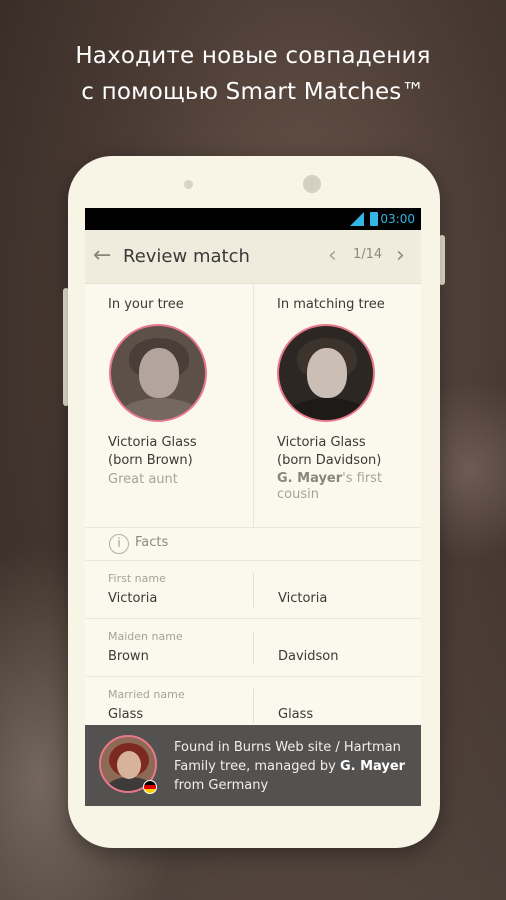 Image resolution: width=506 pixels, height=900 pixels. I want to click on info-icon: i, so click(119, 544).